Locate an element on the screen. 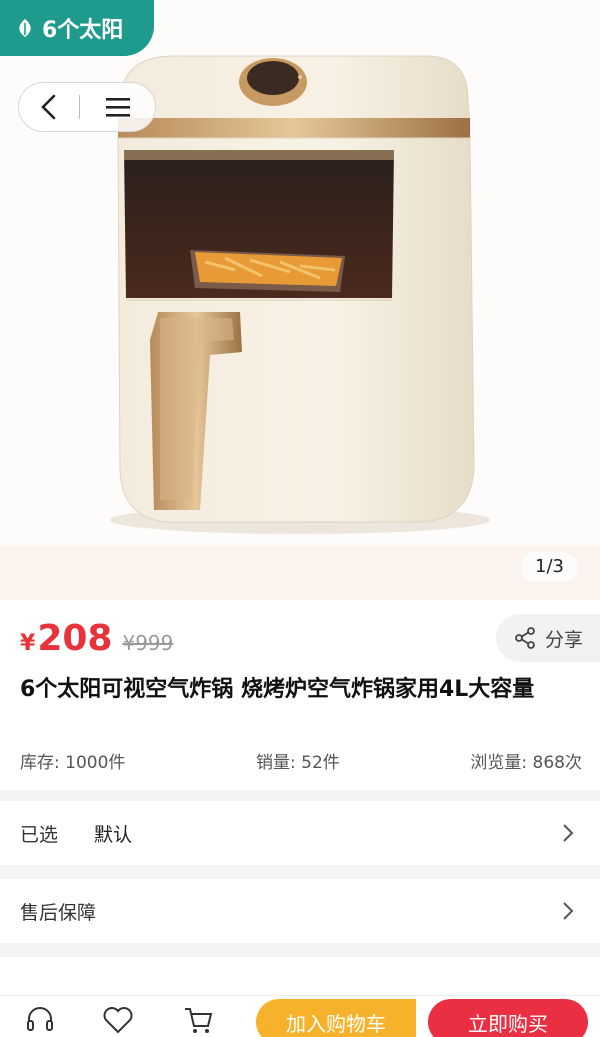 The image size is (600, 1037). customer-service-button is located at coordinates (40, 1019).